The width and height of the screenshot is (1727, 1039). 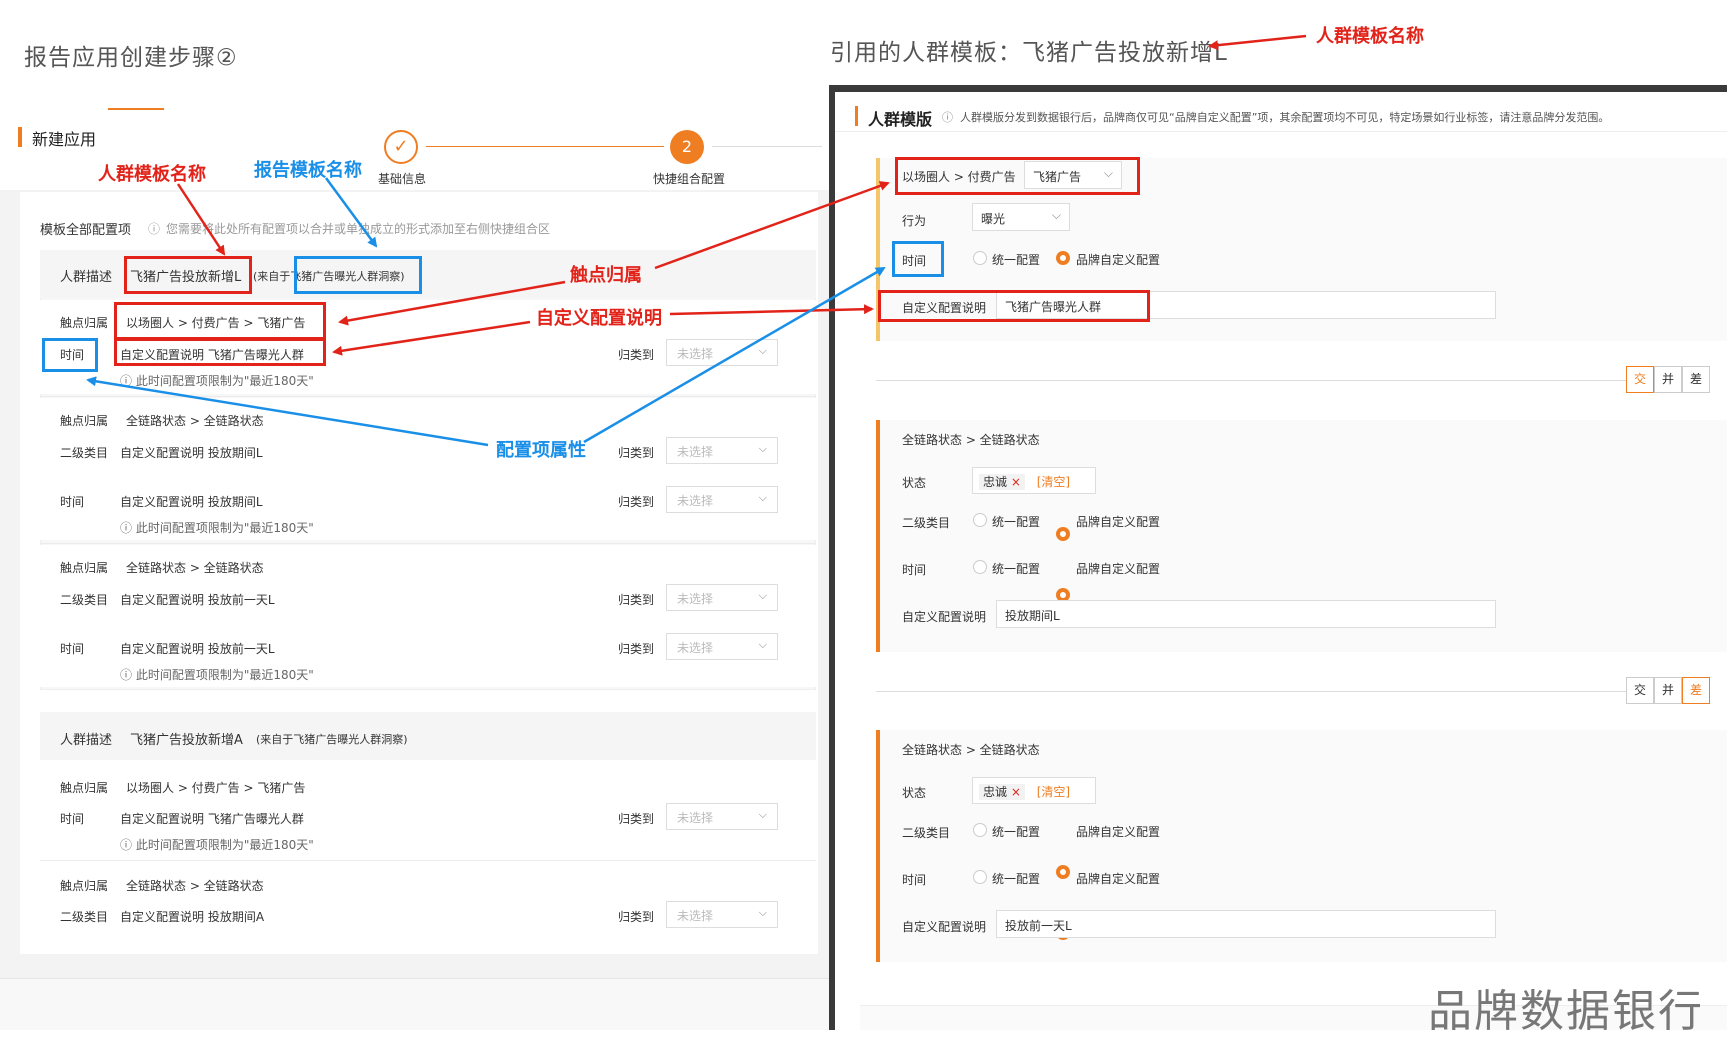 I want to click on arrow-title, so click(x=1257, y=42).